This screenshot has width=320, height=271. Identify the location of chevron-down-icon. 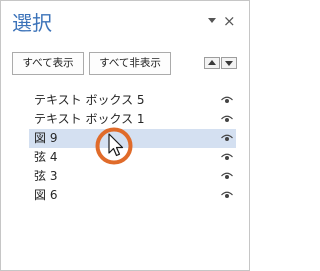
(212, 20).